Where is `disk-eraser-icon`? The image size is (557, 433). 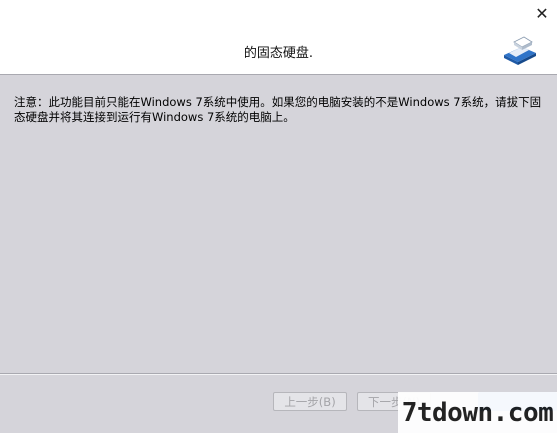 disk-eraser-icon is located at coordinates (520, 50).